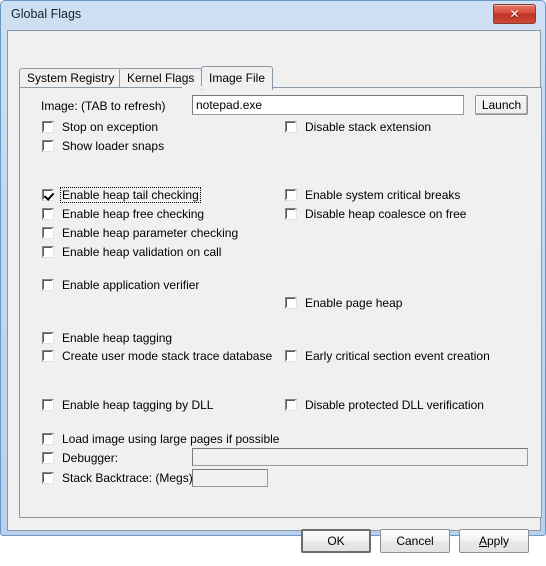  Describe the element at coordinates (212, 87) in the screenshot. I see `tab-selected-seam` at that location.